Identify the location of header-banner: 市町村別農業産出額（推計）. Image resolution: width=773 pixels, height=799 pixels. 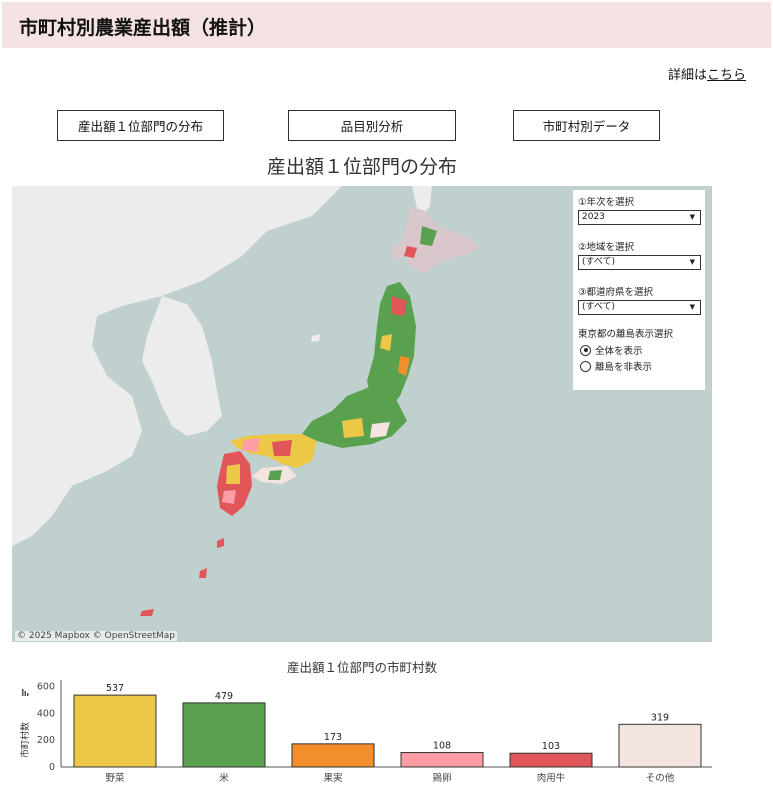
(386, 25).